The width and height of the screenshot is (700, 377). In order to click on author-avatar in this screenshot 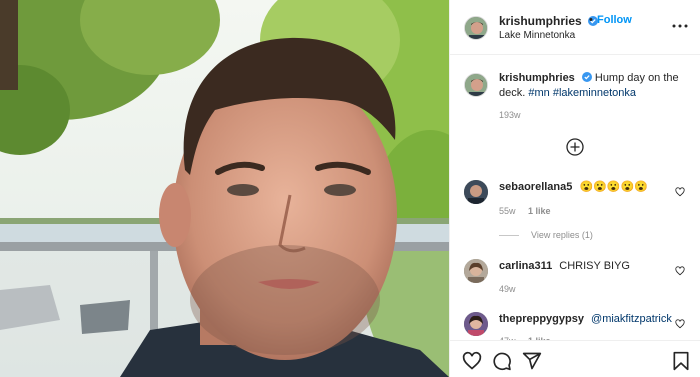, I will do `click(476, 28)`.